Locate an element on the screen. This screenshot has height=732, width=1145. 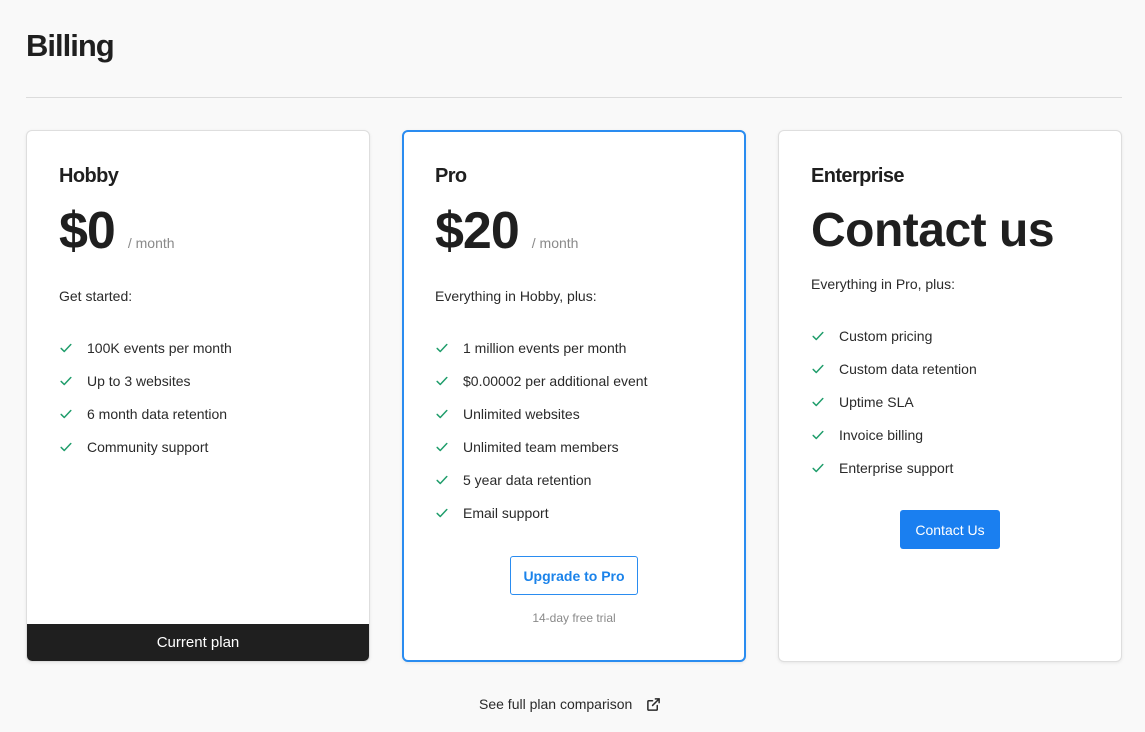
feature-item: 1 million events per month is located at coordinates (541, 347).